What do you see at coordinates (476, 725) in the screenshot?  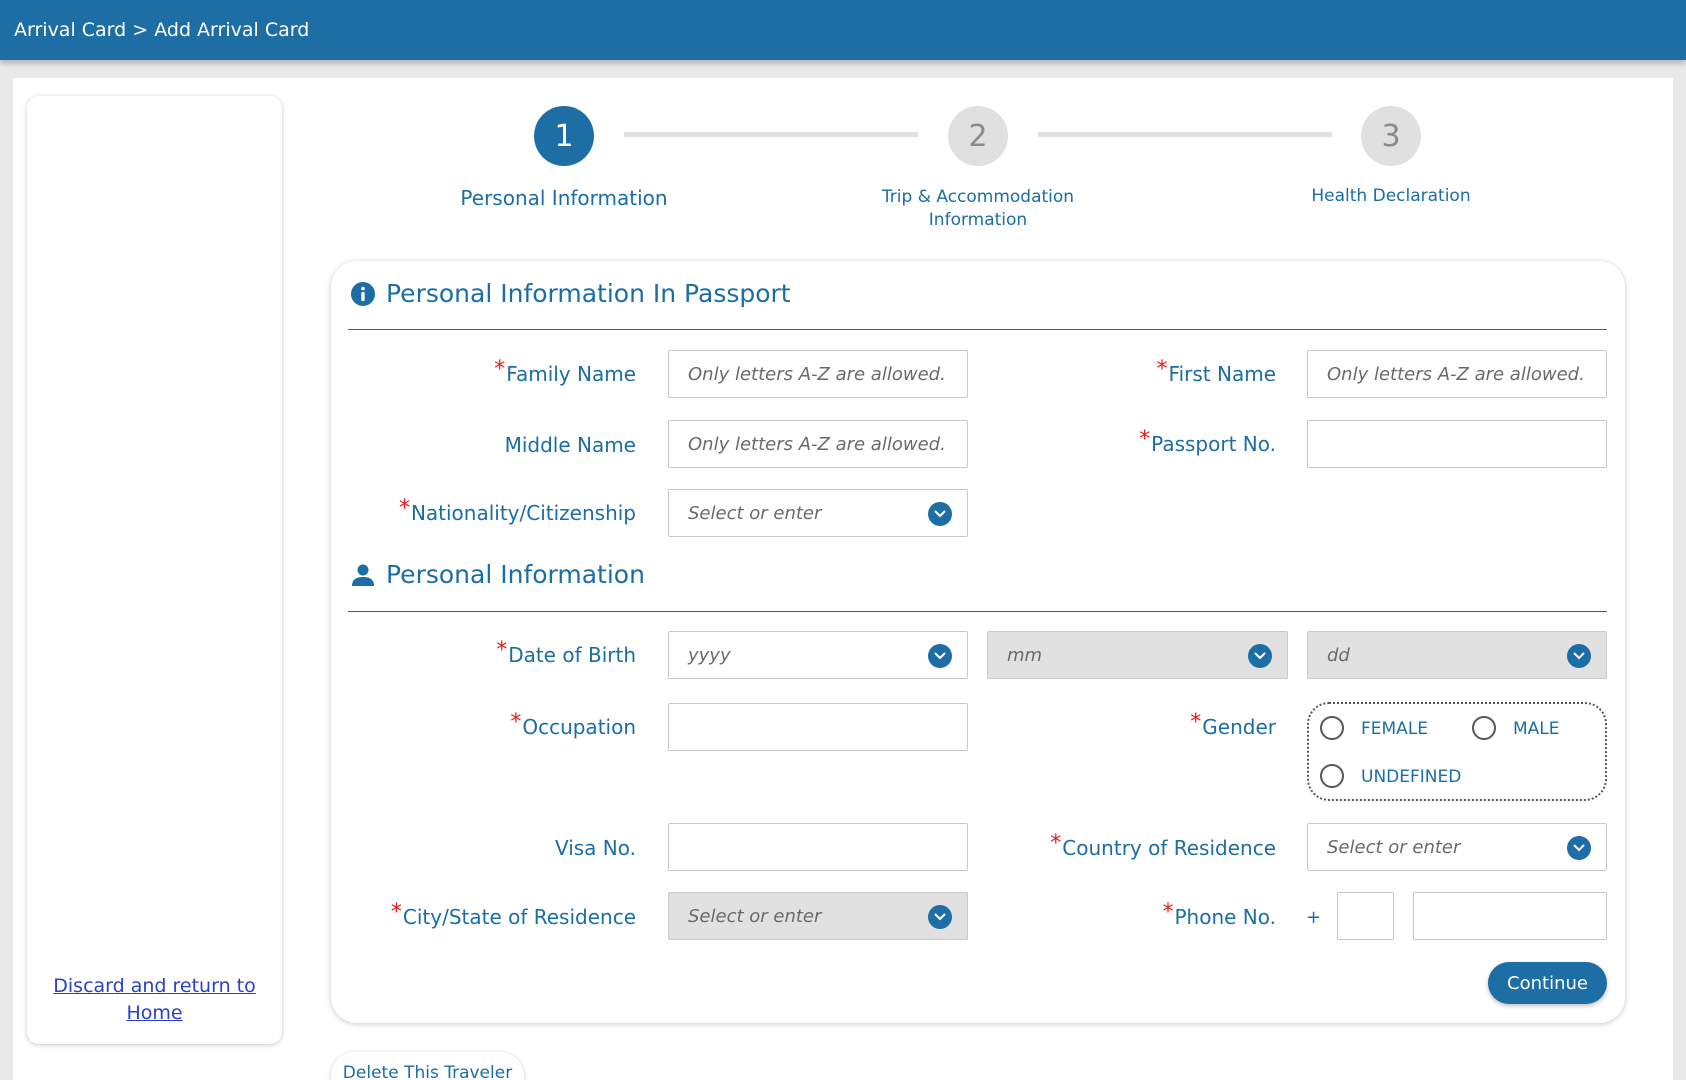 I see `occupation-label: *Occupation` at bounding box center [476, 725].